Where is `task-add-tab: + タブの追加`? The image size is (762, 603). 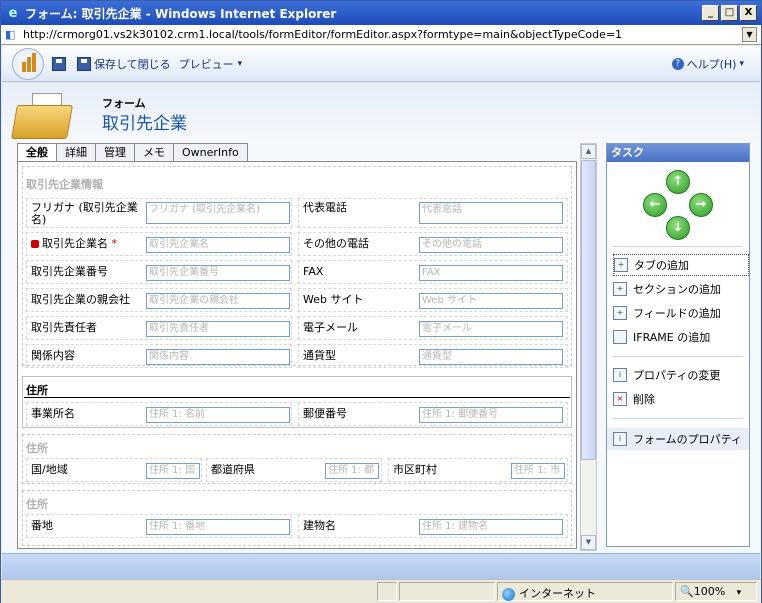 task-add-tab: + タブの追加 is located at coordinates (681, 265).